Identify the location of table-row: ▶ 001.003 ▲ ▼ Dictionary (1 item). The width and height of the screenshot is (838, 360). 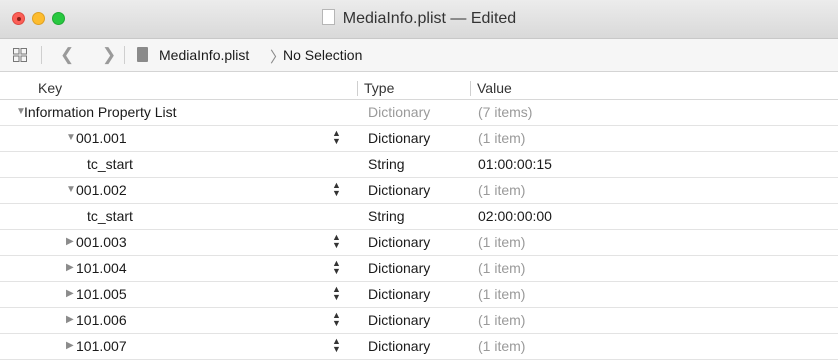
(419, 243).